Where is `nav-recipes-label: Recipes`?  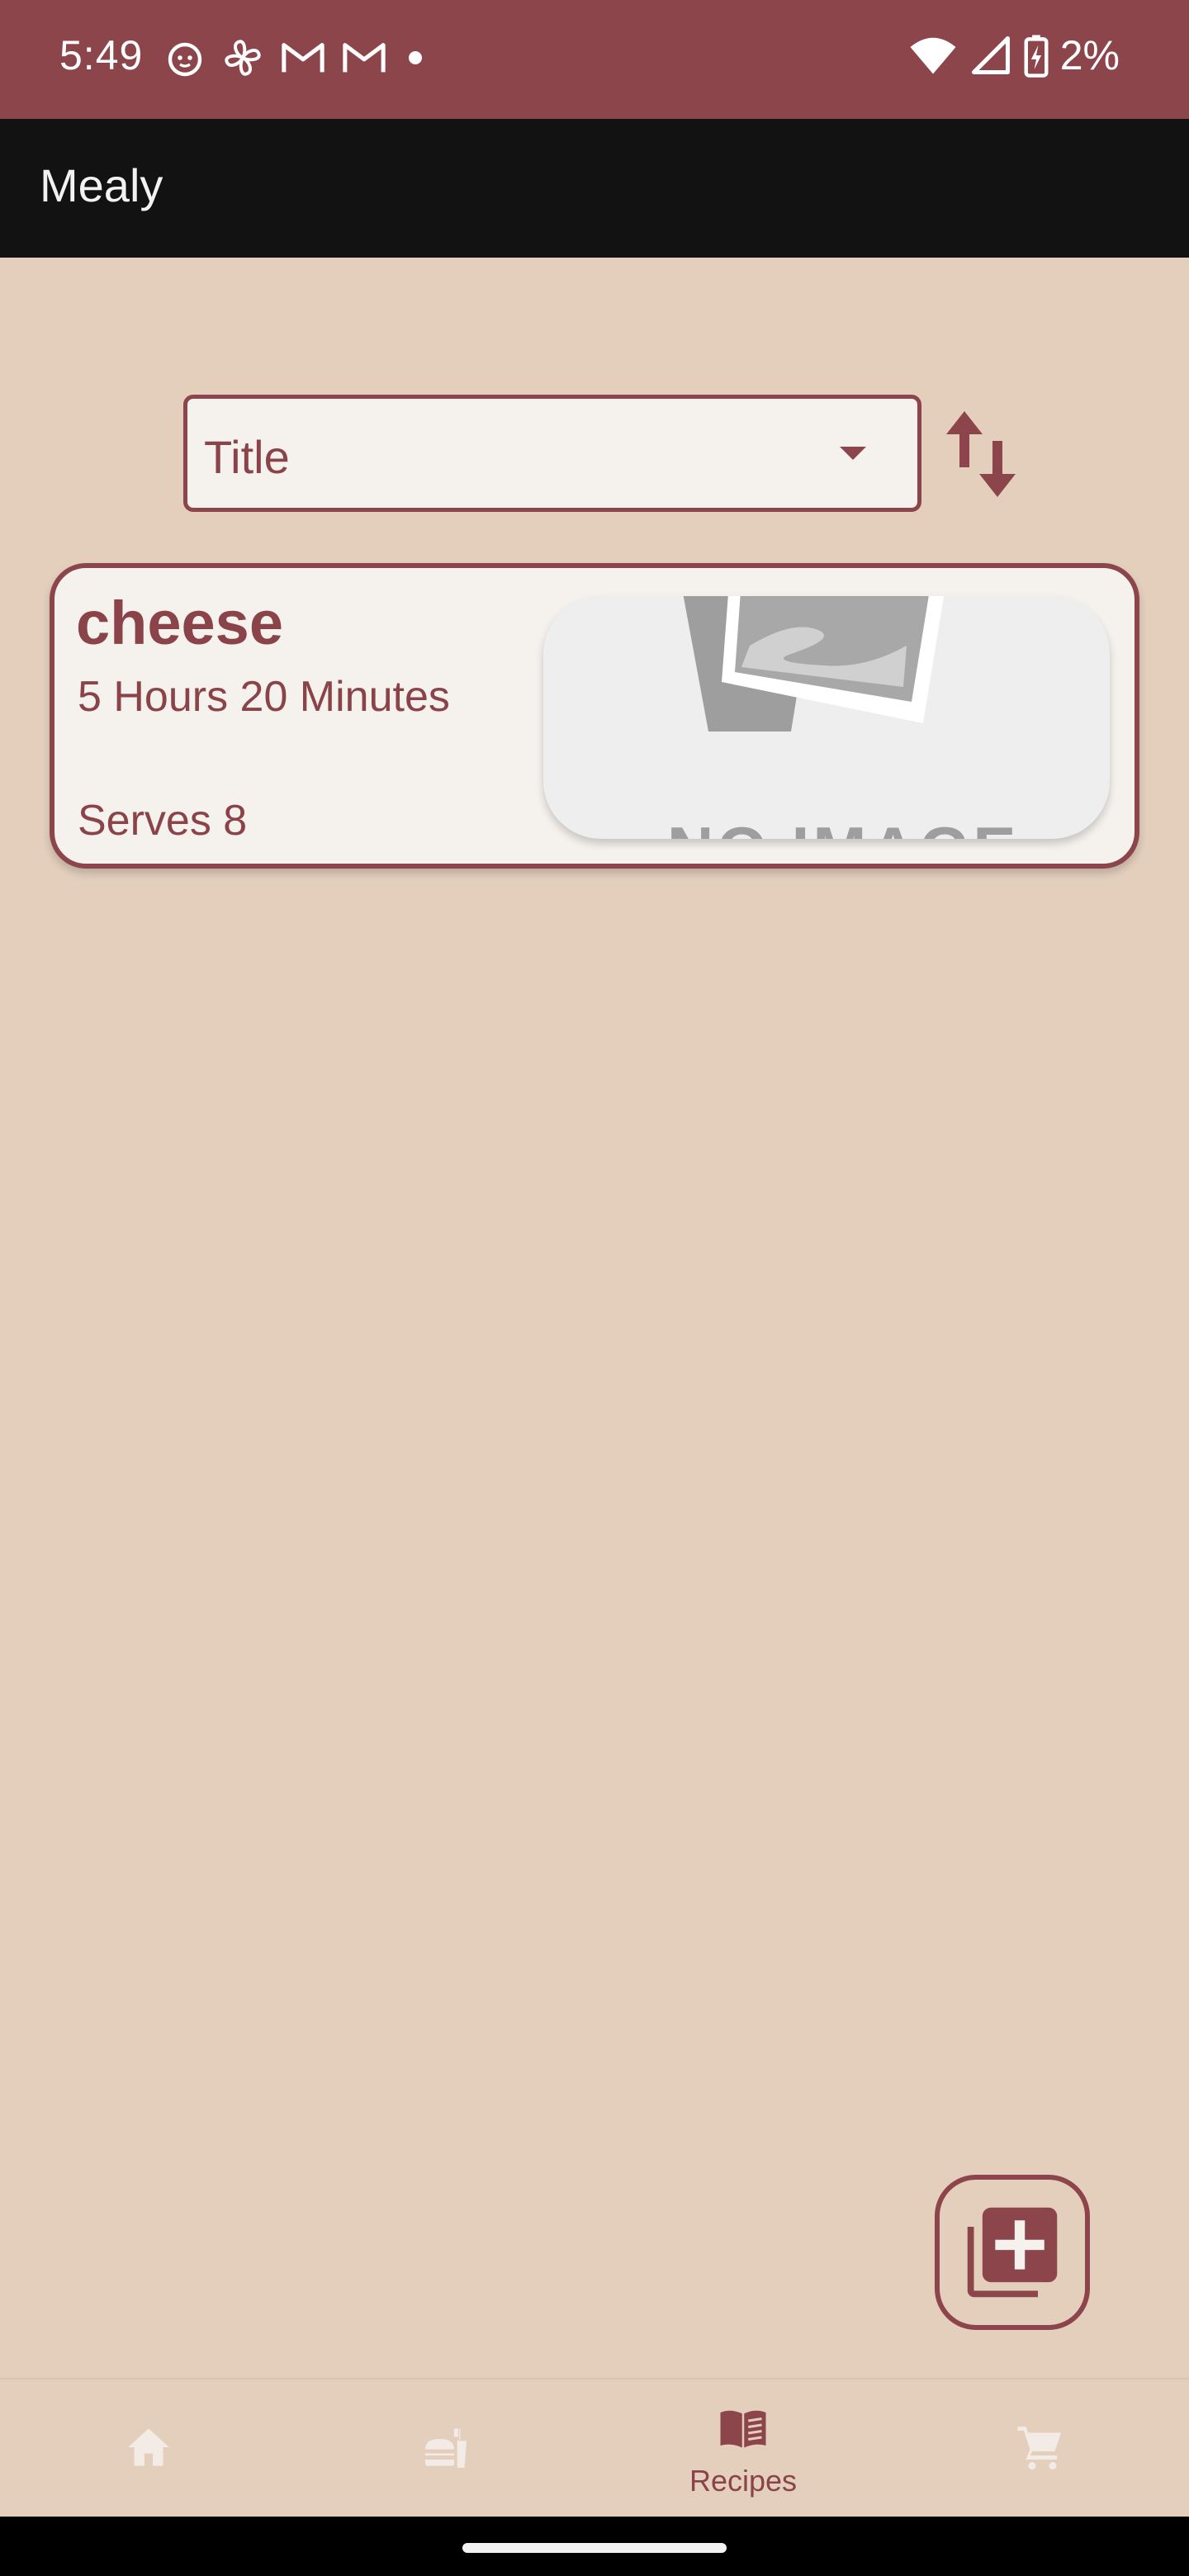 nav-recipes-label: Recipes is located at coordinates (743, 2481).